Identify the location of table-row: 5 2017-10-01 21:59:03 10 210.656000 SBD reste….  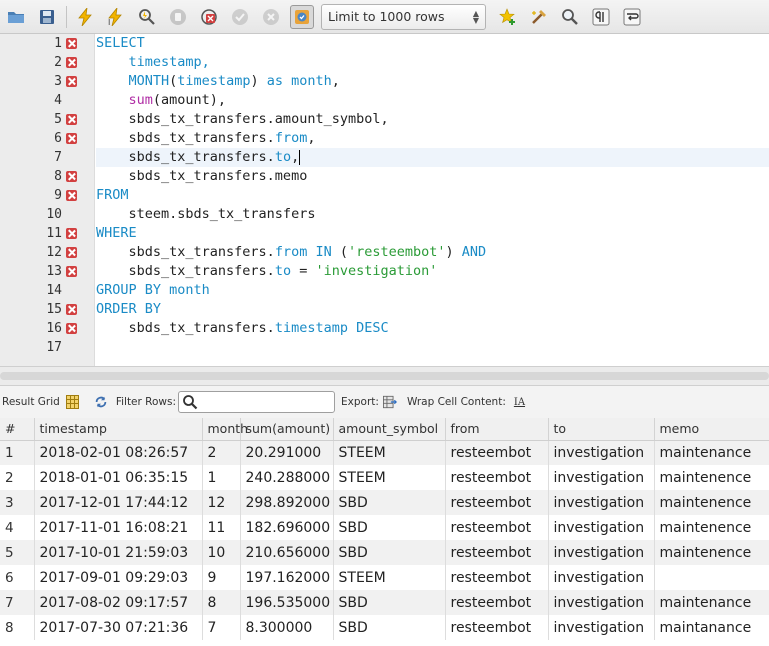
(384, 552).